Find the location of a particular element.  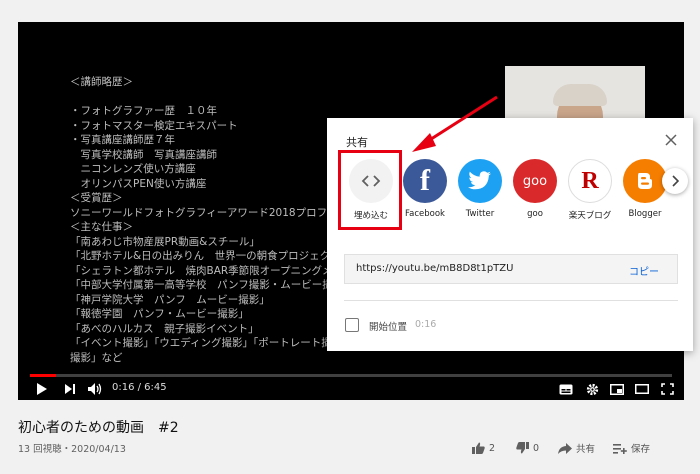

volume-button is located at coordinates (95, 389).